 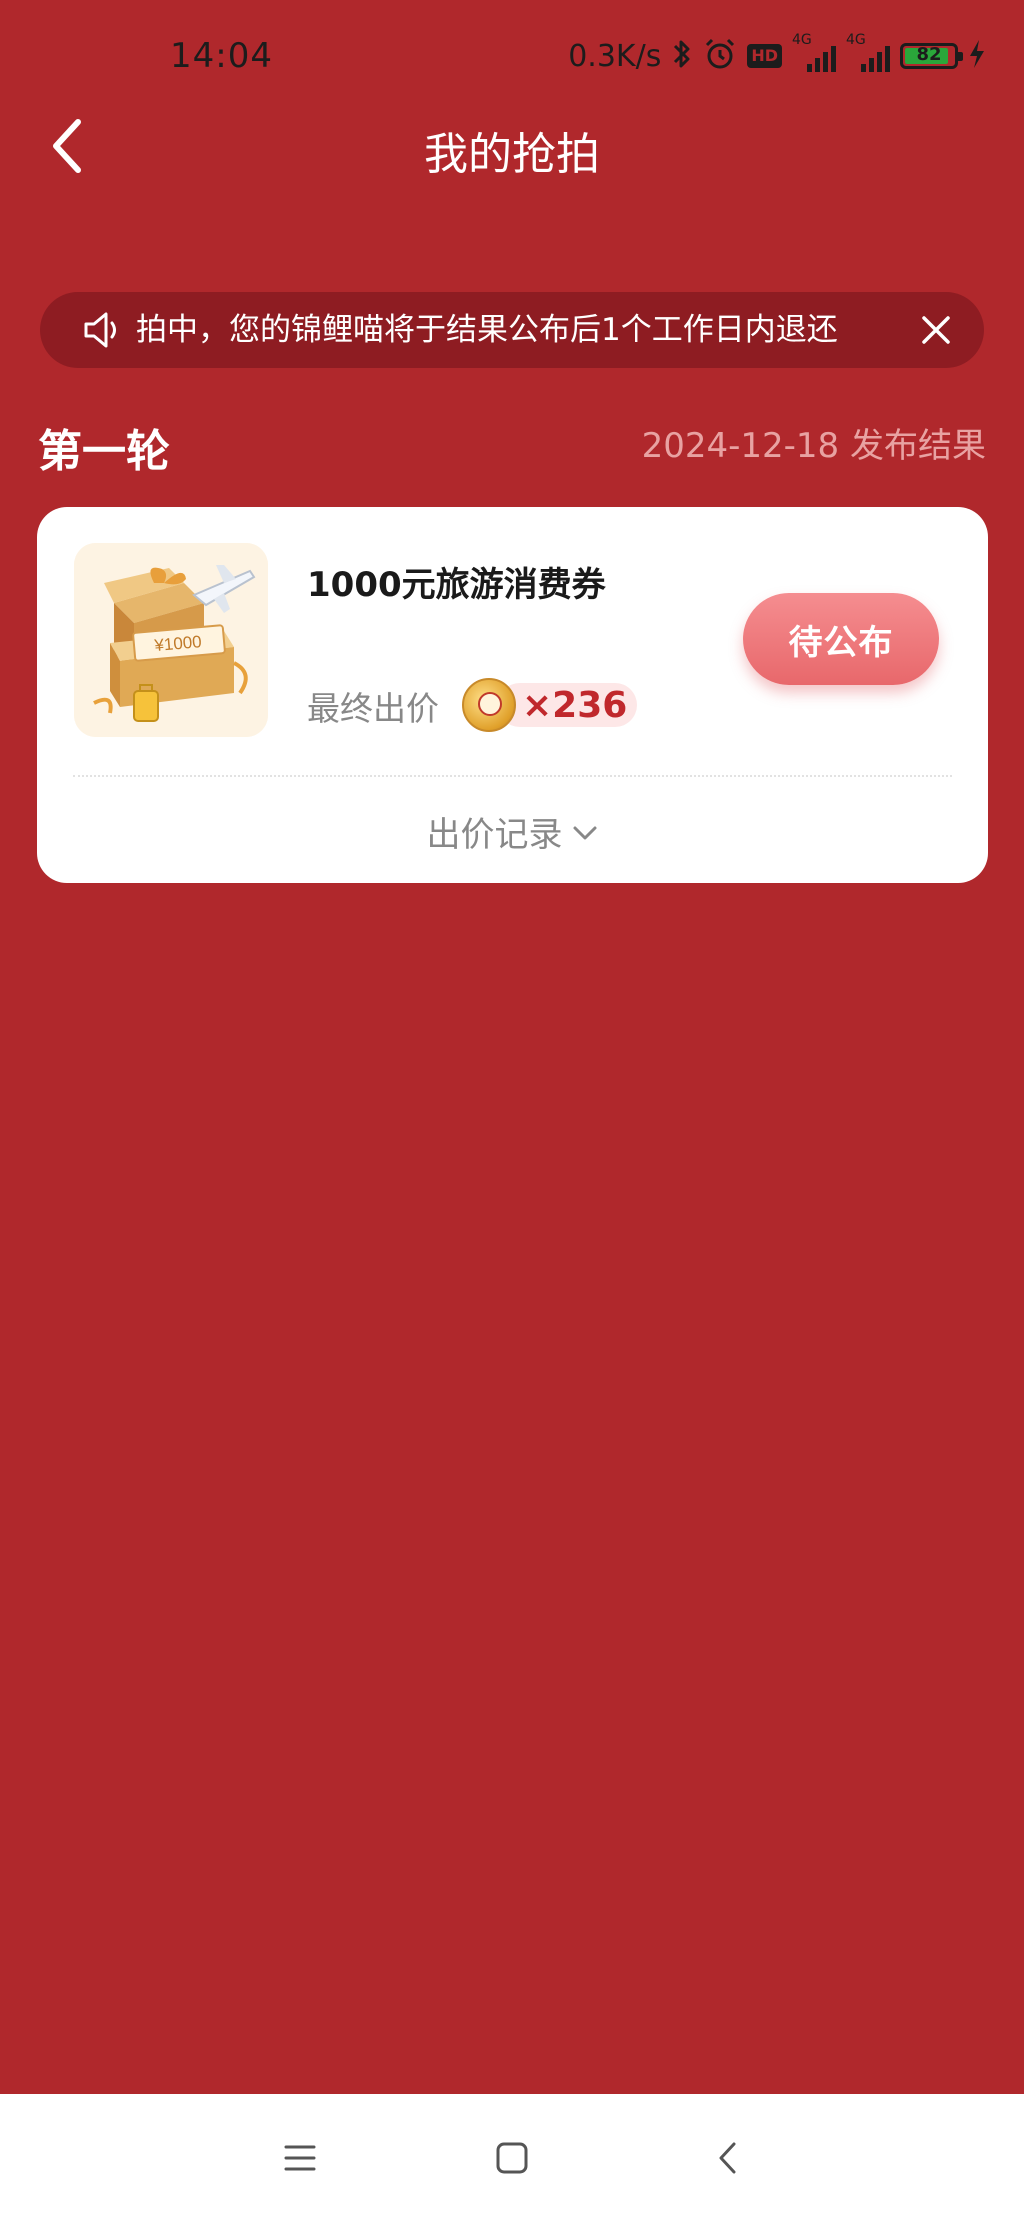 What do you see at coordinates (512, 154) in the screenshot?
I see `page-title: 我的抢拍` at bounding box center [512, 154].